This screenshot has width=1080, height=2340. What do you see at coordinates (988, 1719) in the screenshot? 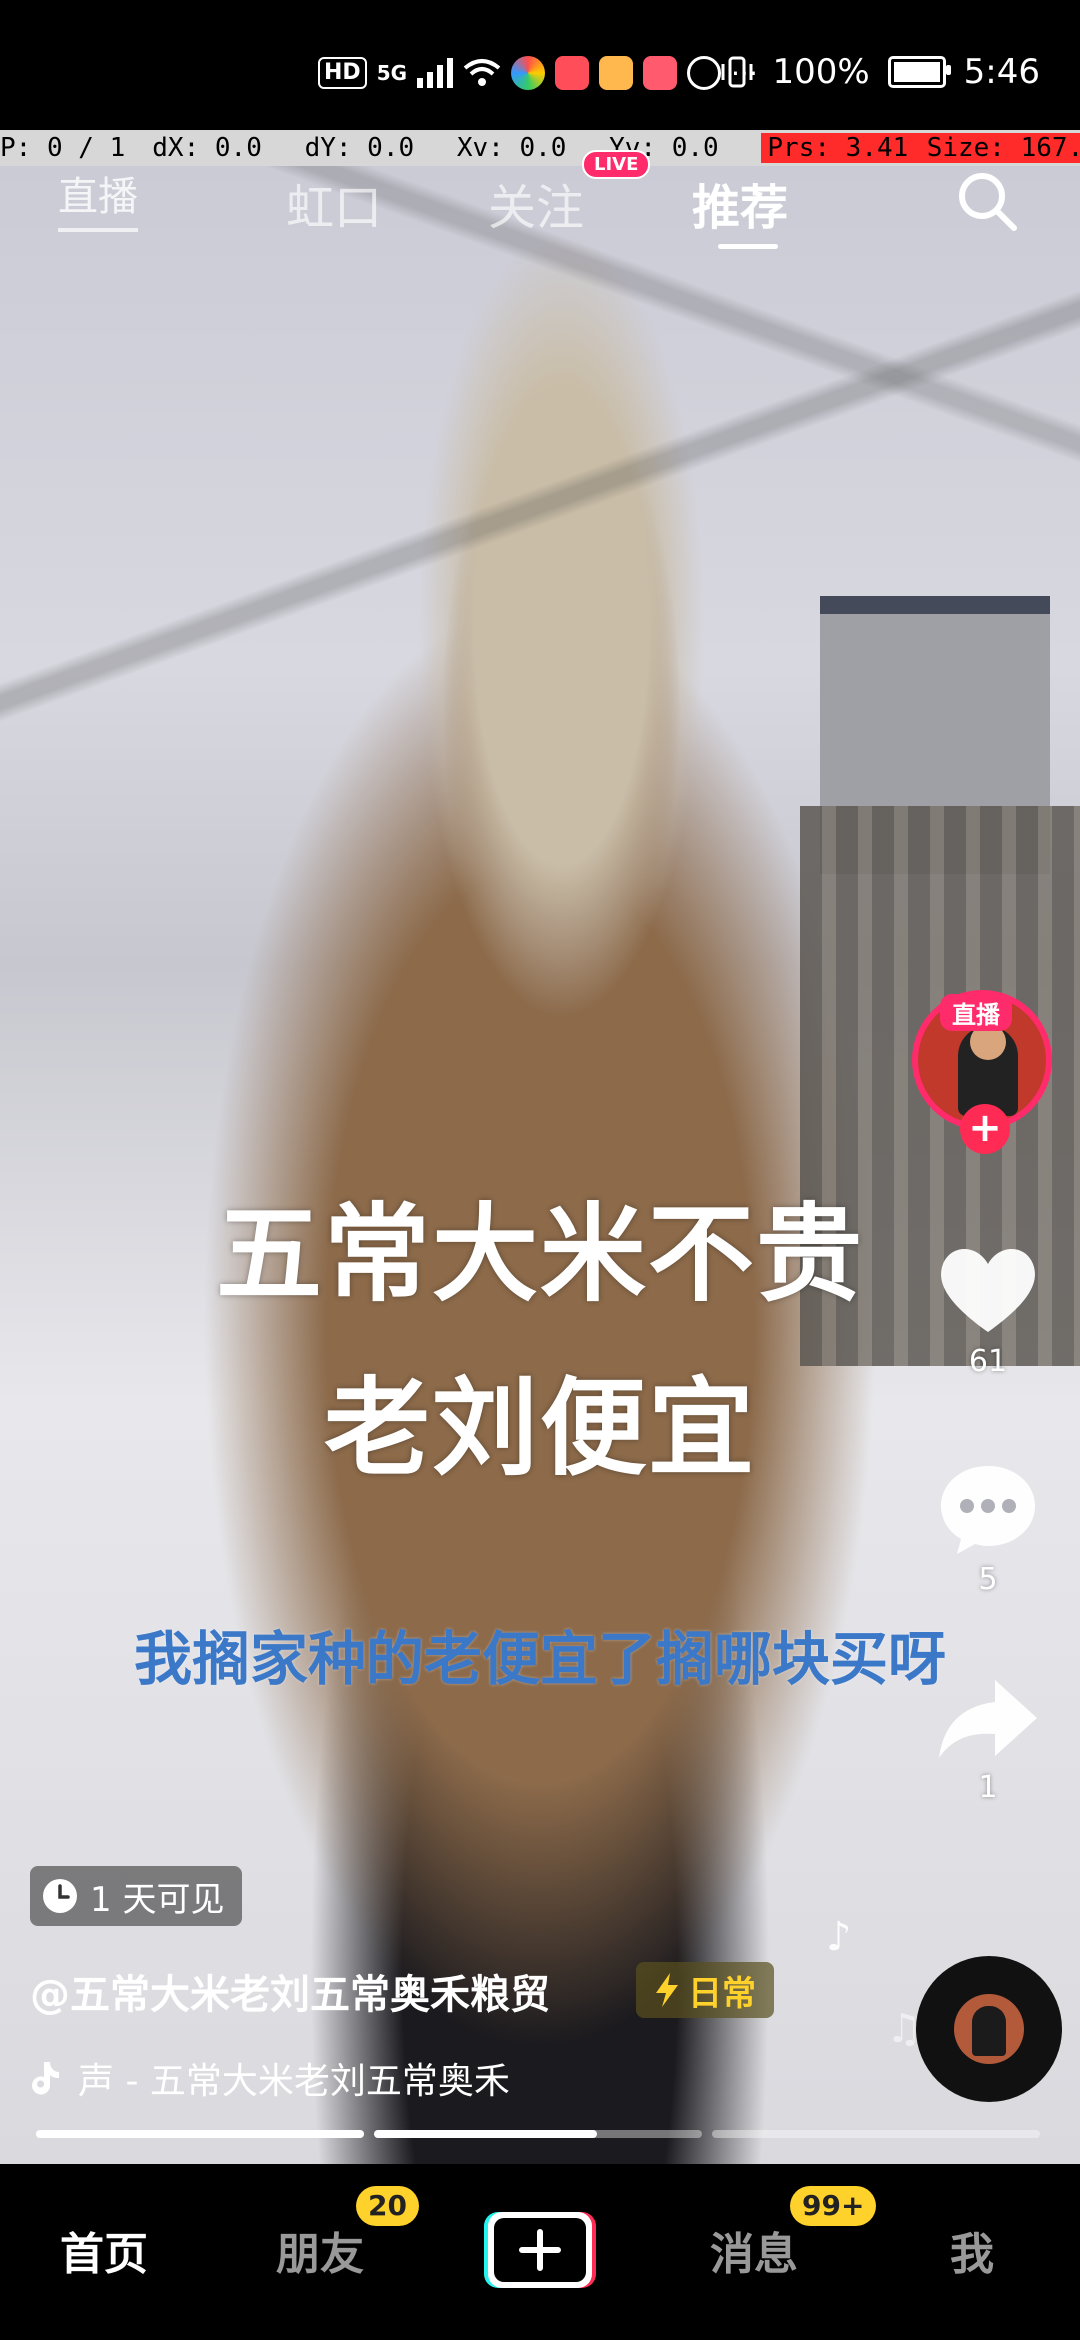
I see `share-icon` at bounding box center [988, 1719].